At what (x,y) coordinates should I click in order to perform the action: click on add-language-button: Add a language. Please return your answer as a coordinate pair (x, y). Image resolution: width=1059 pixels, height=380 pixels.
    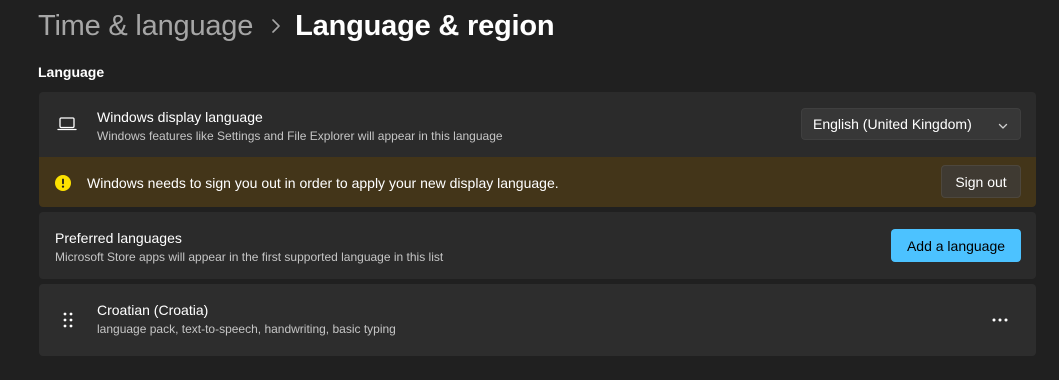
    Looking at the image, I should click on (956, 245).